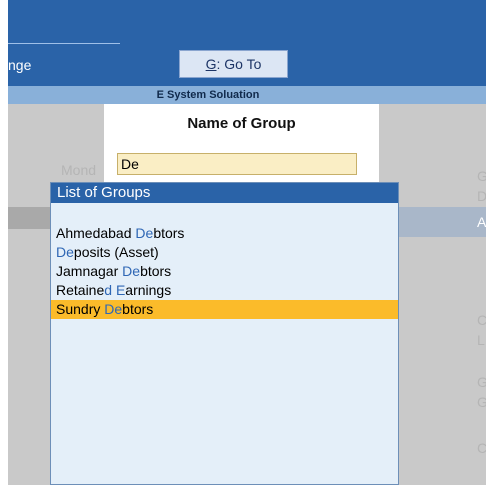  What do you see at coordinates (80, 290) in the screenshot?
I see `item-text: Retaine` at bounding box center [80, 290].